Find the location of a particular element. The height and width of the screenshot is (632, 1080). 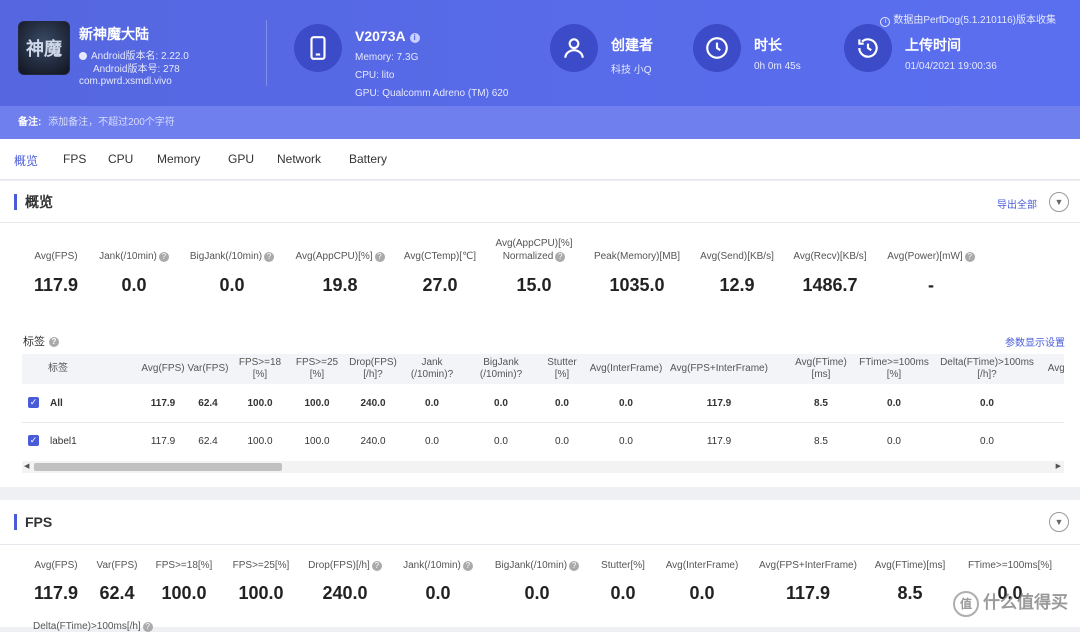

column-header: FTime>=100ms [%] is located at coordinates (894, 369).